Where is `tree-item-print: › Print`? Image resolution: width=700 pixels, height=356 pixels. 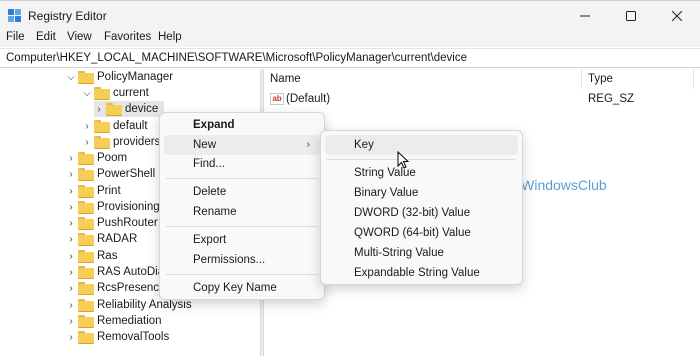 tree-item-print: › Print is located at coordinates (93, 191).